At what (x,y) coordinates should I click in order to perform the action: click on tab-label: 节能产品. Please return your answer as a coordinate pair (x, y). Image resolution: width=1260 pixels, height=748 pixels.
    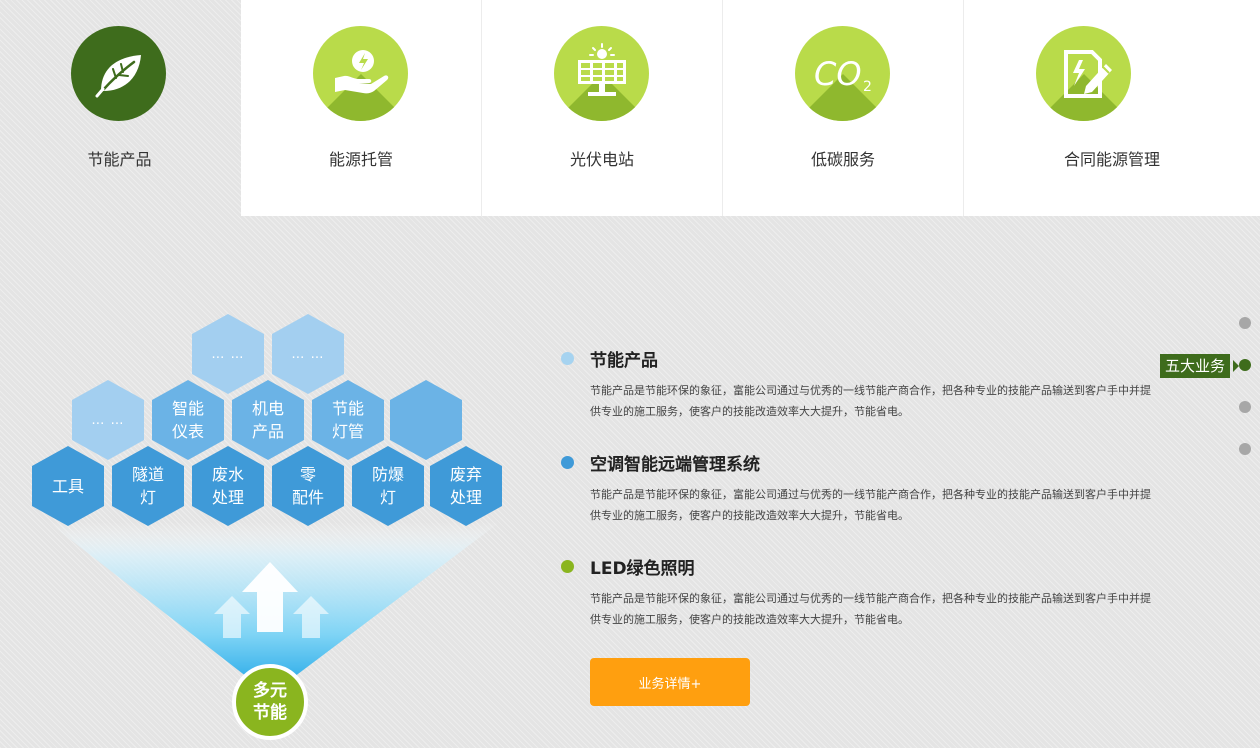
    Looking at the image, I should click on (119, 159).